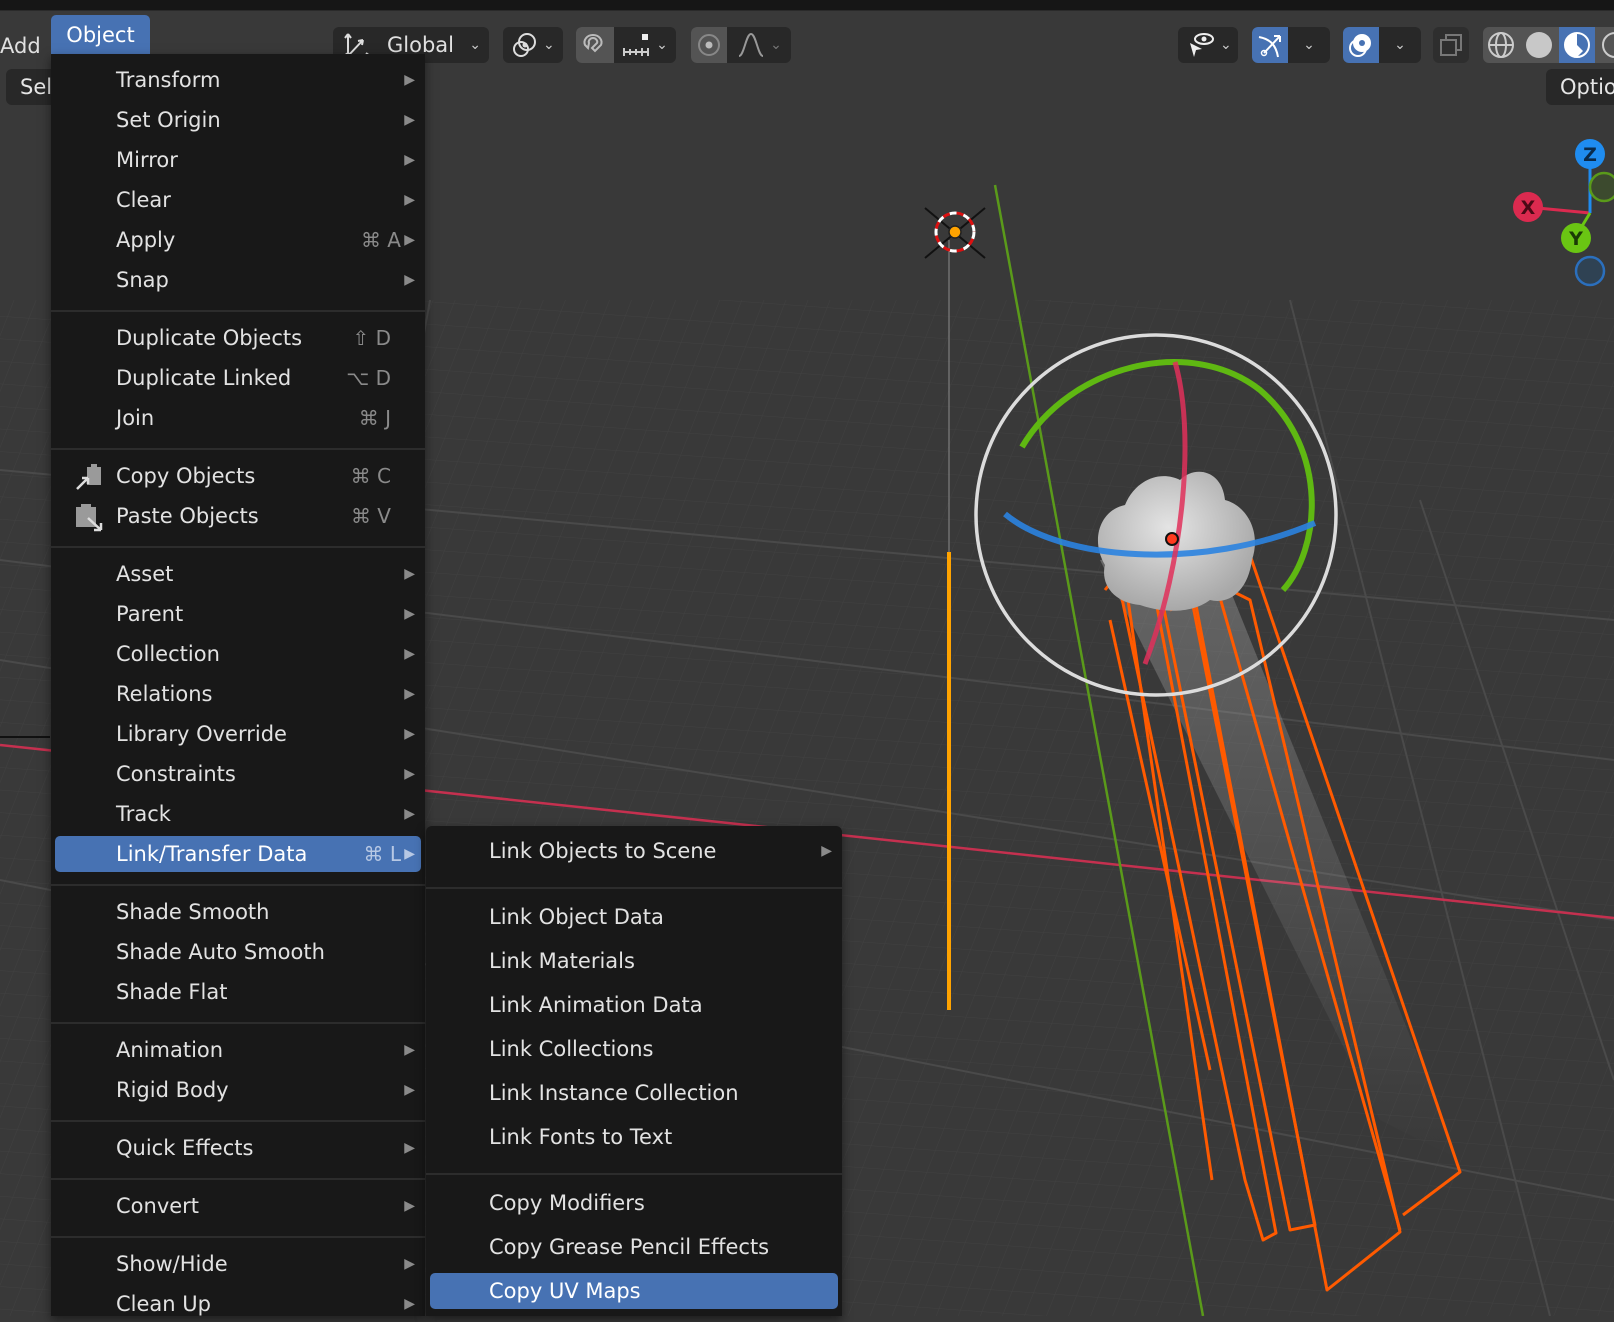 This screenshot has height=1322, width=1614. Describe the element at coordinates (634, 1291) in the screenshot. I see `menu-item-copy-uv-maps: Copy UV Maps` at that location.